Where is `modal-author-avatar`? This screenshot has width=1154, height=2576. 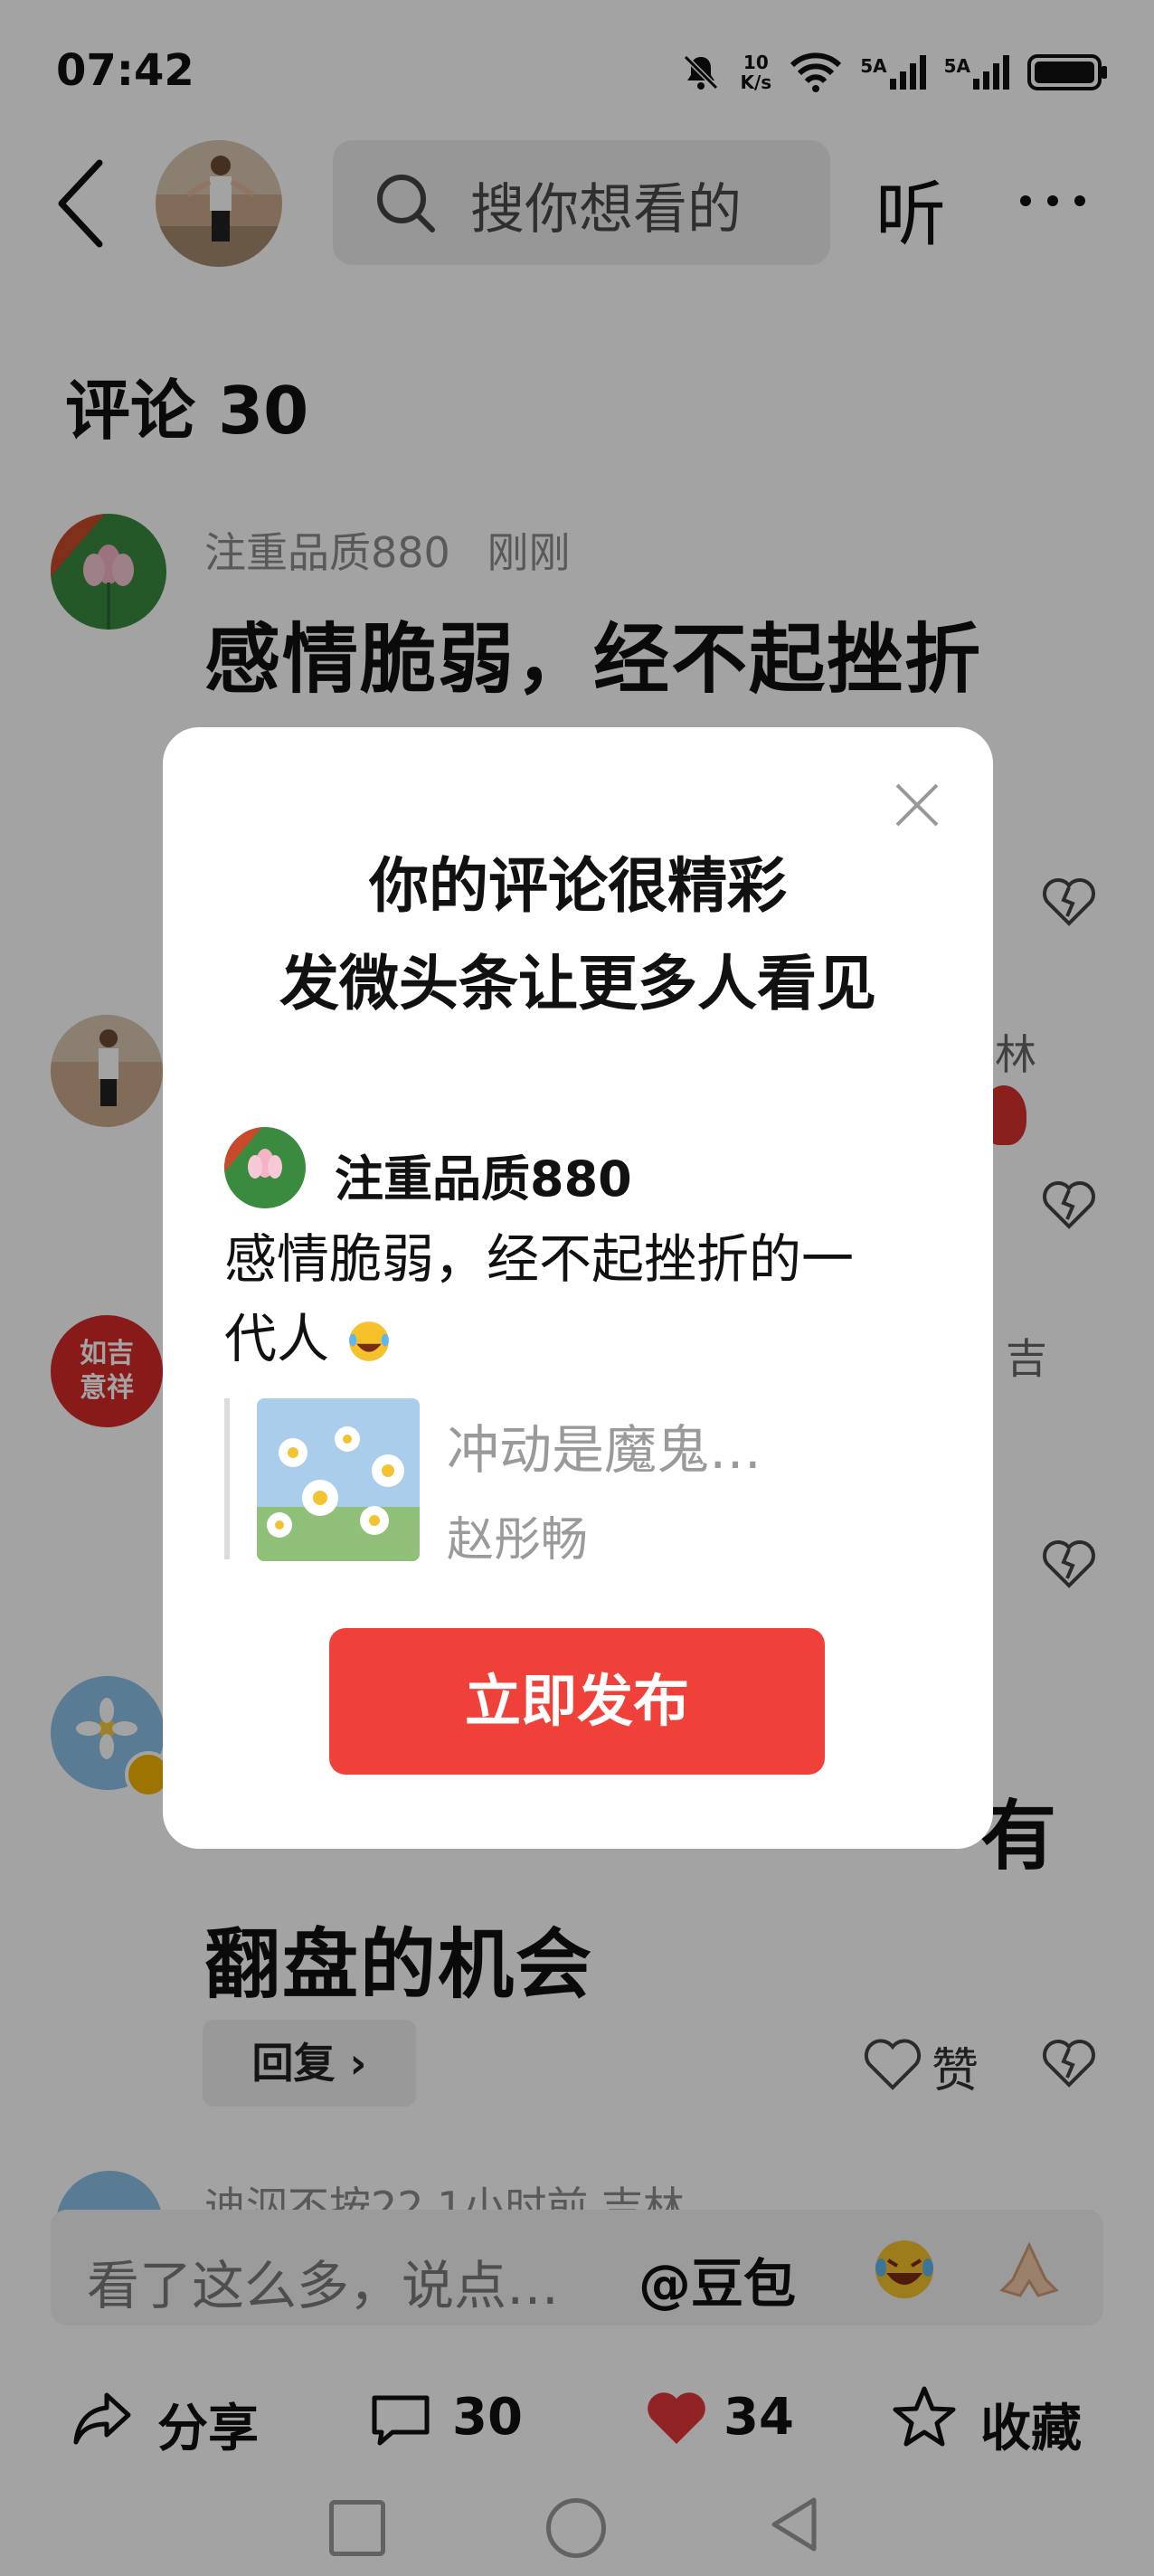 modal-author-avatar is located at coordinates (265, 1167).